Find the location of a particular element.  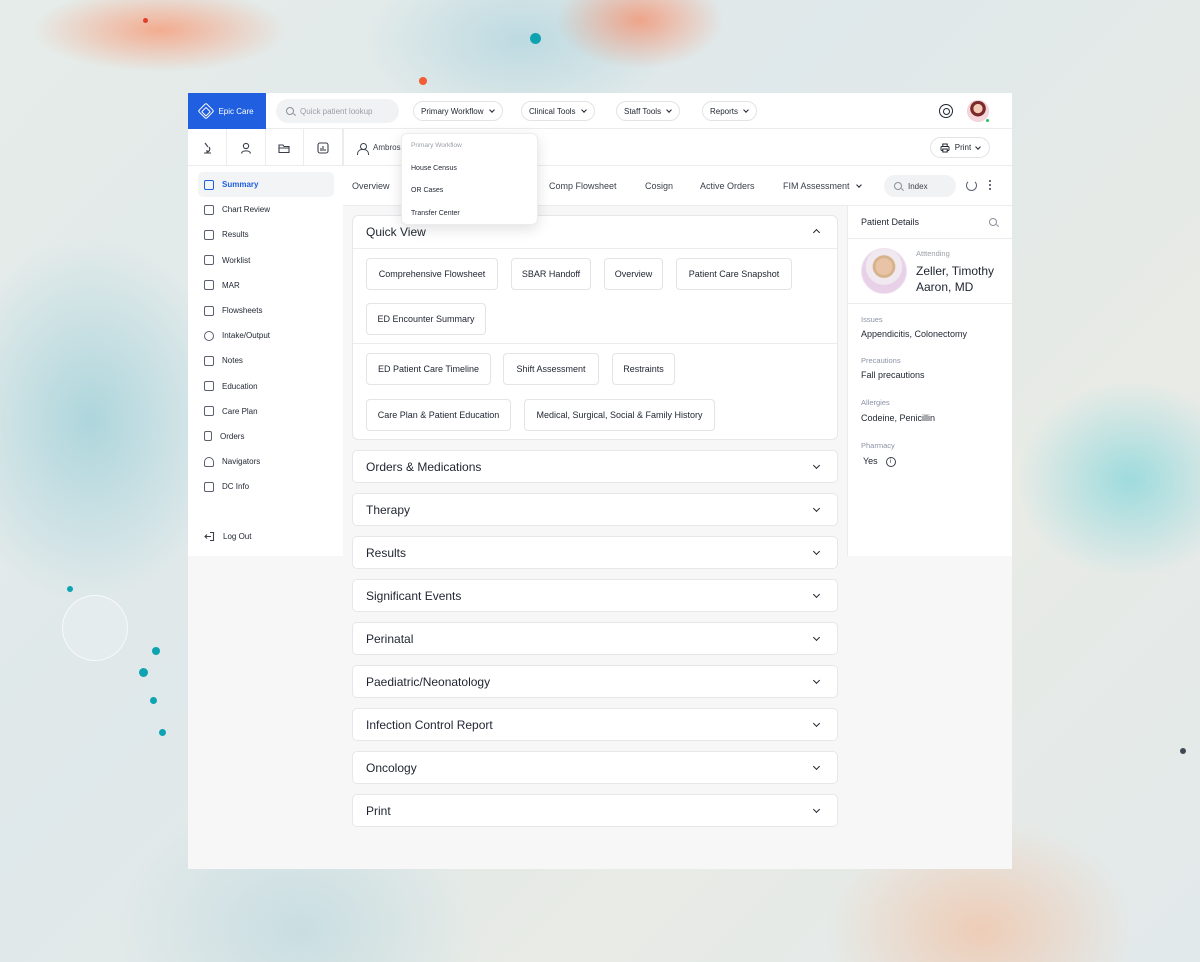

section-perinatal: Perinatal is located at coordinates (595, 638).